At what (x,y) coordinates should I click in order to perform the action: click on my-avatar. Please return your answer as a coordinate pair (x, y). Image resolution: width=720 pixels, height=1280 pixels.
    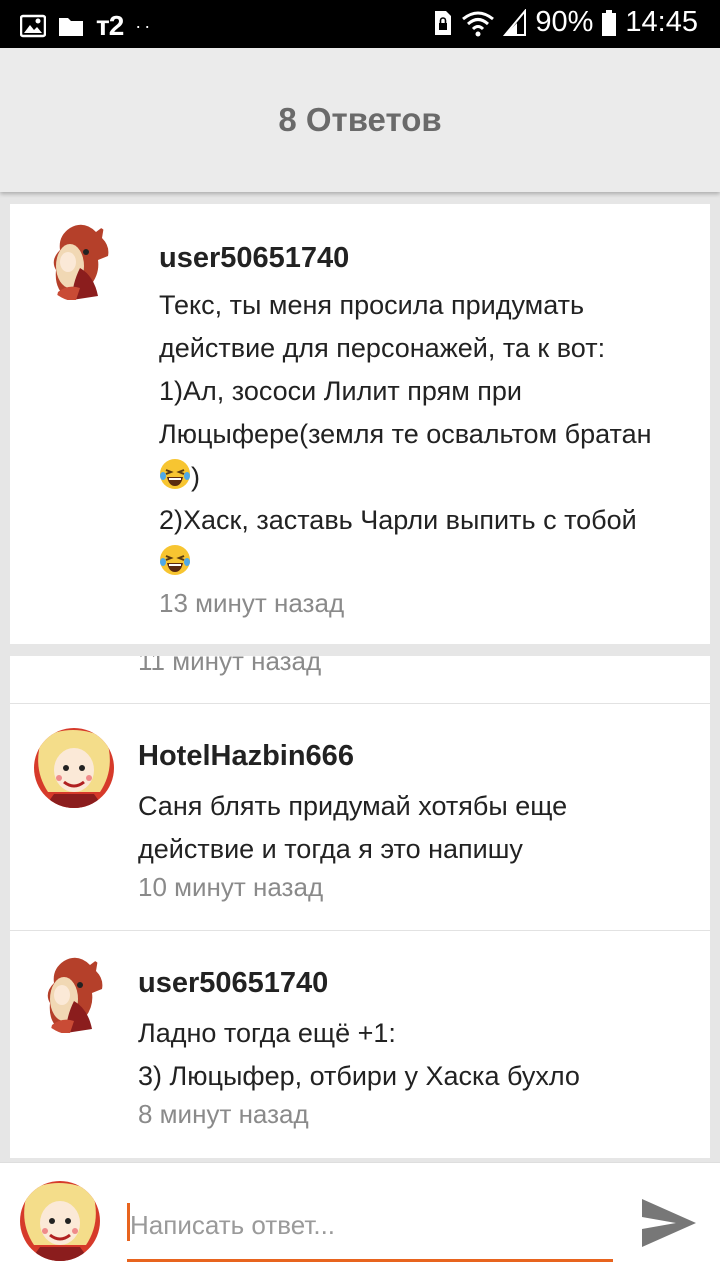
    Looking at the image, I should click on (60, 1221).